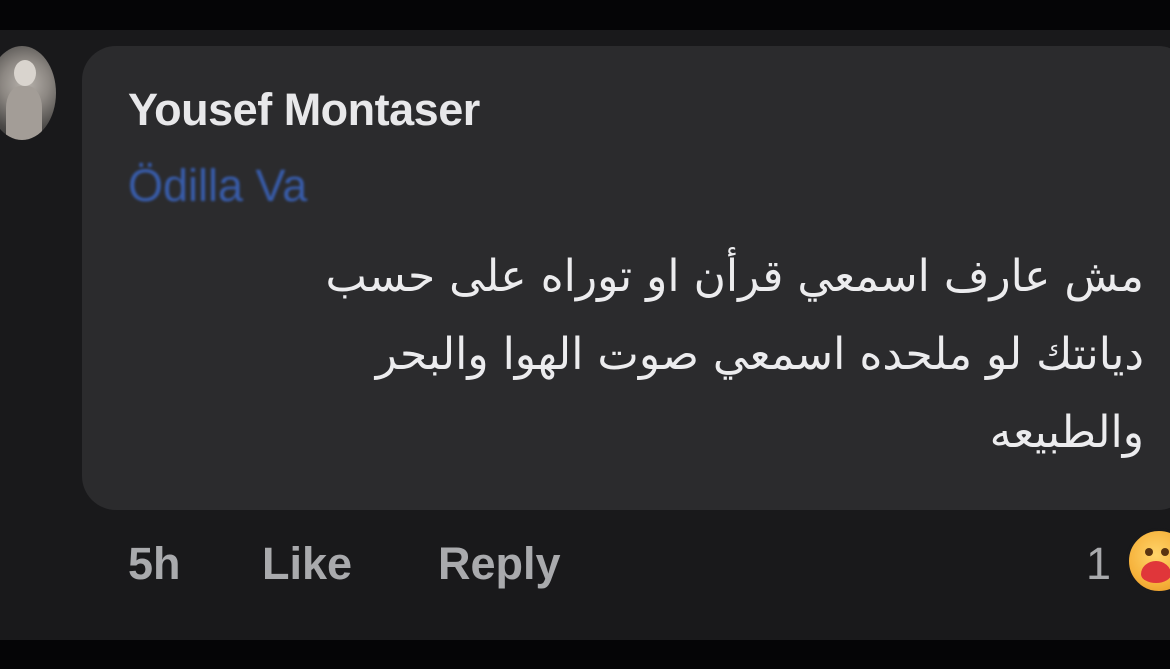 Image resolution: width=1170 pixels, height=669 pixels. What do you see at coordinates (1155, 572) in the screenshot?
I see `heart-icon` at bounding box center [1155, 572].